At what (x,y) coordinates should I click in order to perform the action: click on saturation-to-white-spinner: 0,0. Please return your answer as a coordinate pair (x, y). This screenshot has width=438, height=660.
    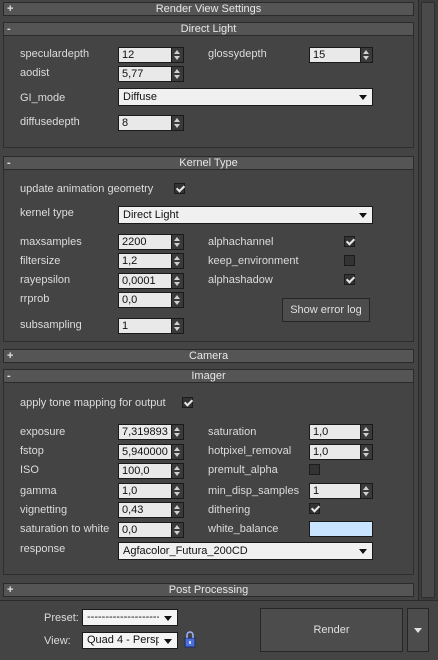
    Looking at the image, I should click on (151, 530).